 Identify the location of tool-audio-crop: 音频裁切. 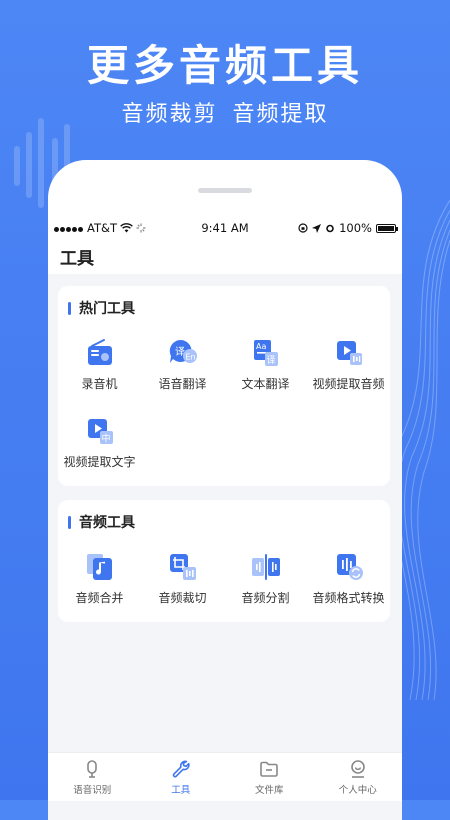
(182, 579).